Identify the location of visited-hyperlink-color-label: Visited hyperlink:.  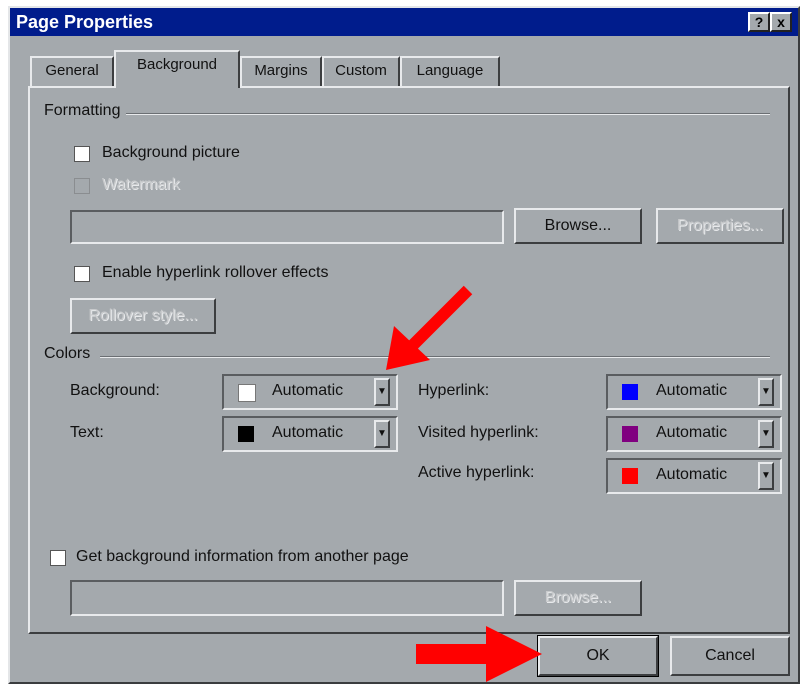
(478, 432).